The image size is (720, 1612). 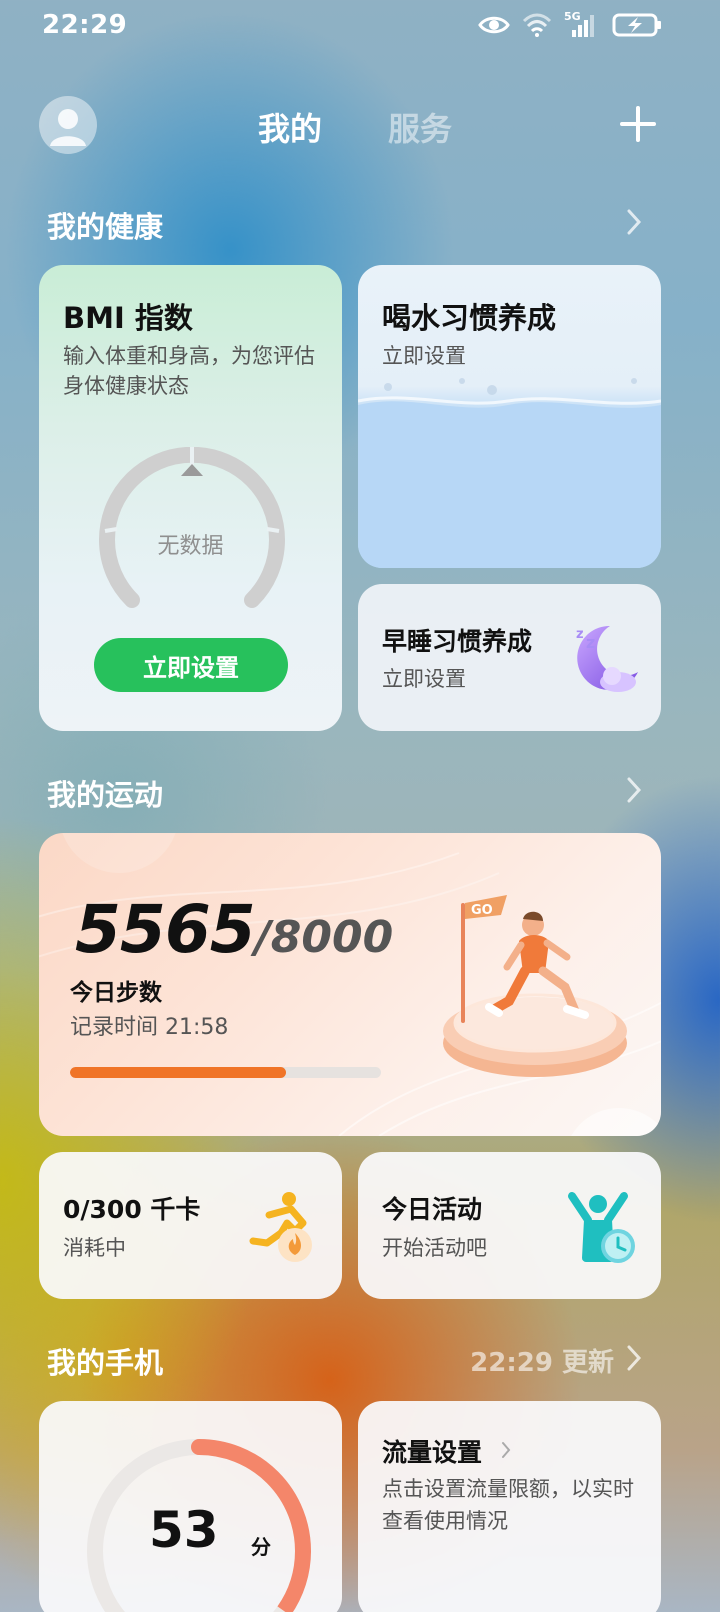 I want to click on data-usage-subtitle: 点击设置流量限额，以实时查看使用情况, so click(x=508, y=1505).